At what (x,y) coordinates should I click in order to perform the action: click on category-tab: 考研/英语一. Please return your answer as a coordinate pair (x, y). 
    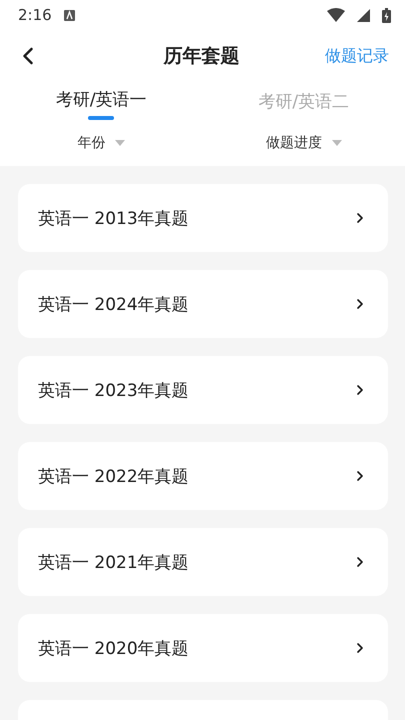
    Looking at the image, I should click on (101, 99).